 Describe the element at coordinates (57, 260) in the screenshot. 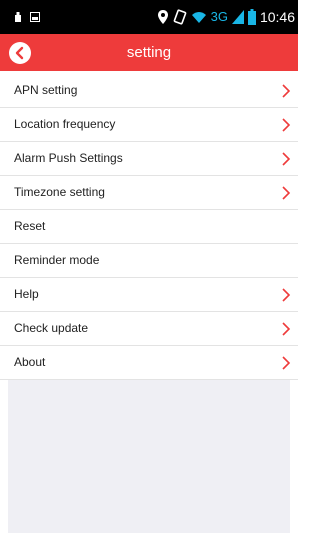

I see `menu-item-label: Reminder mode` at that location.